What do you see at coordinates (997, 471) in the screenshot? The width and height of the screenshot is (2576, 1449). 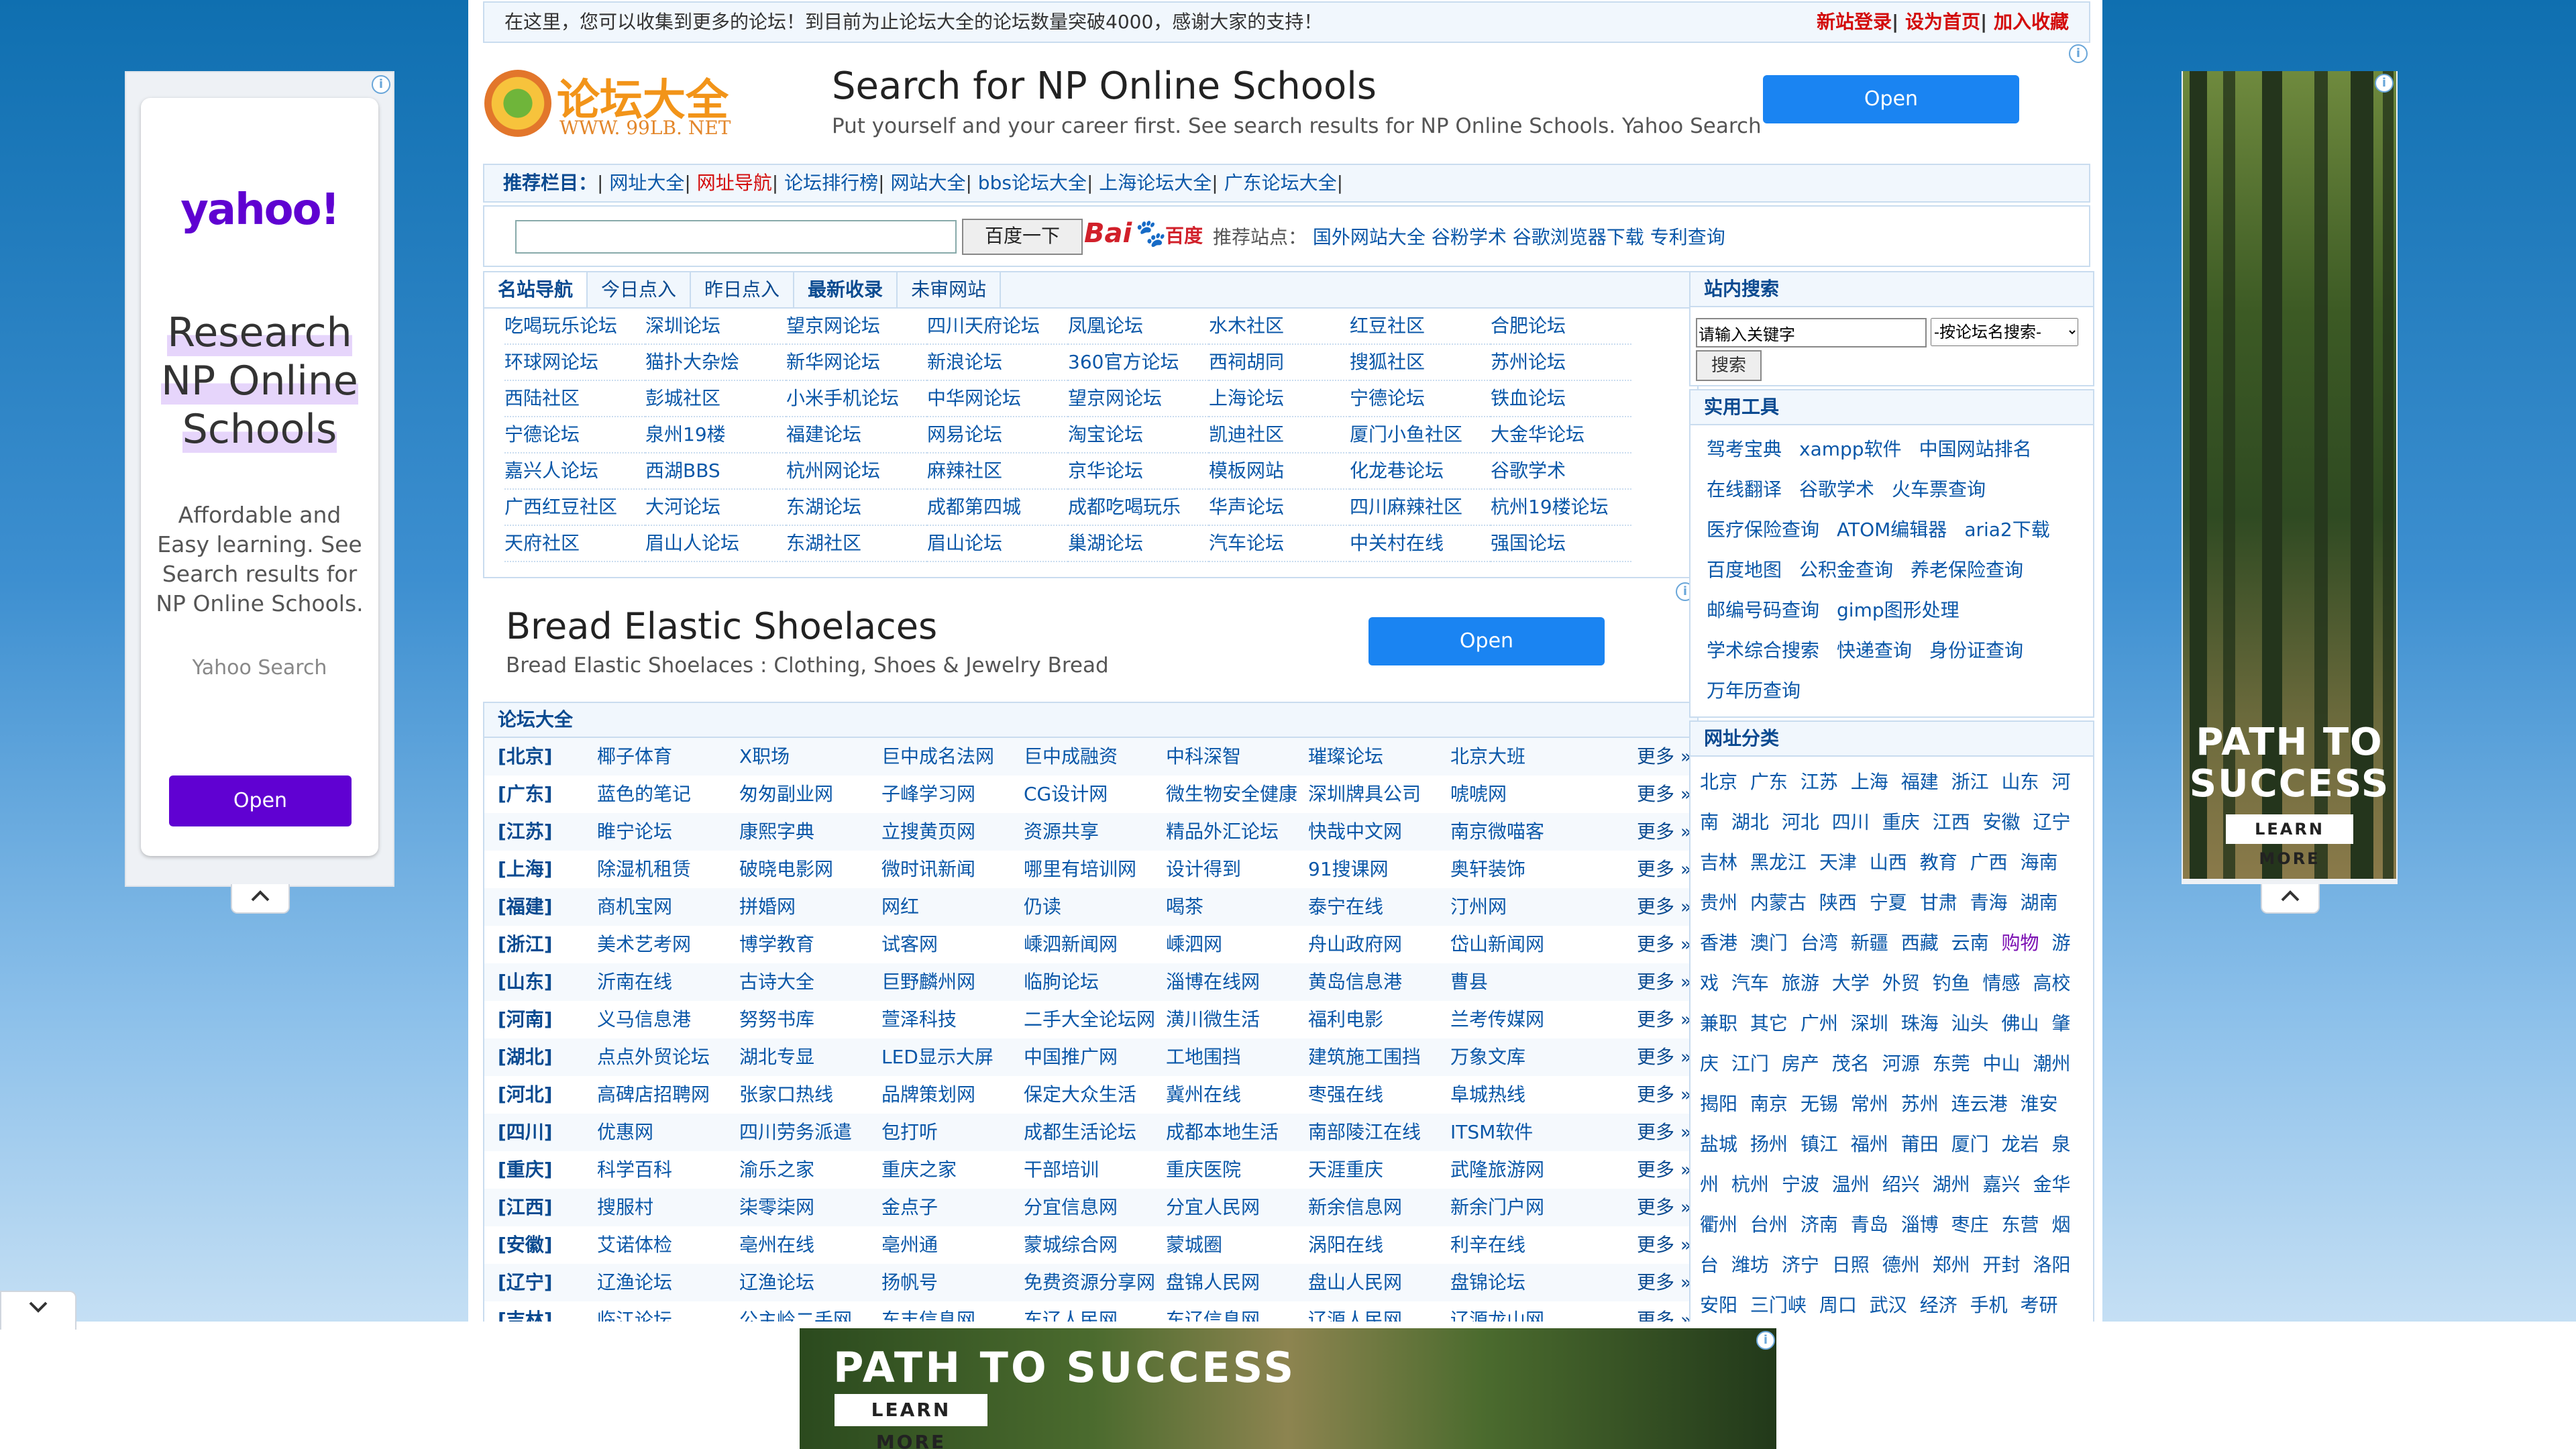 I see `nav-site-link: 麻辣社区` at bounding box center [997, 471].